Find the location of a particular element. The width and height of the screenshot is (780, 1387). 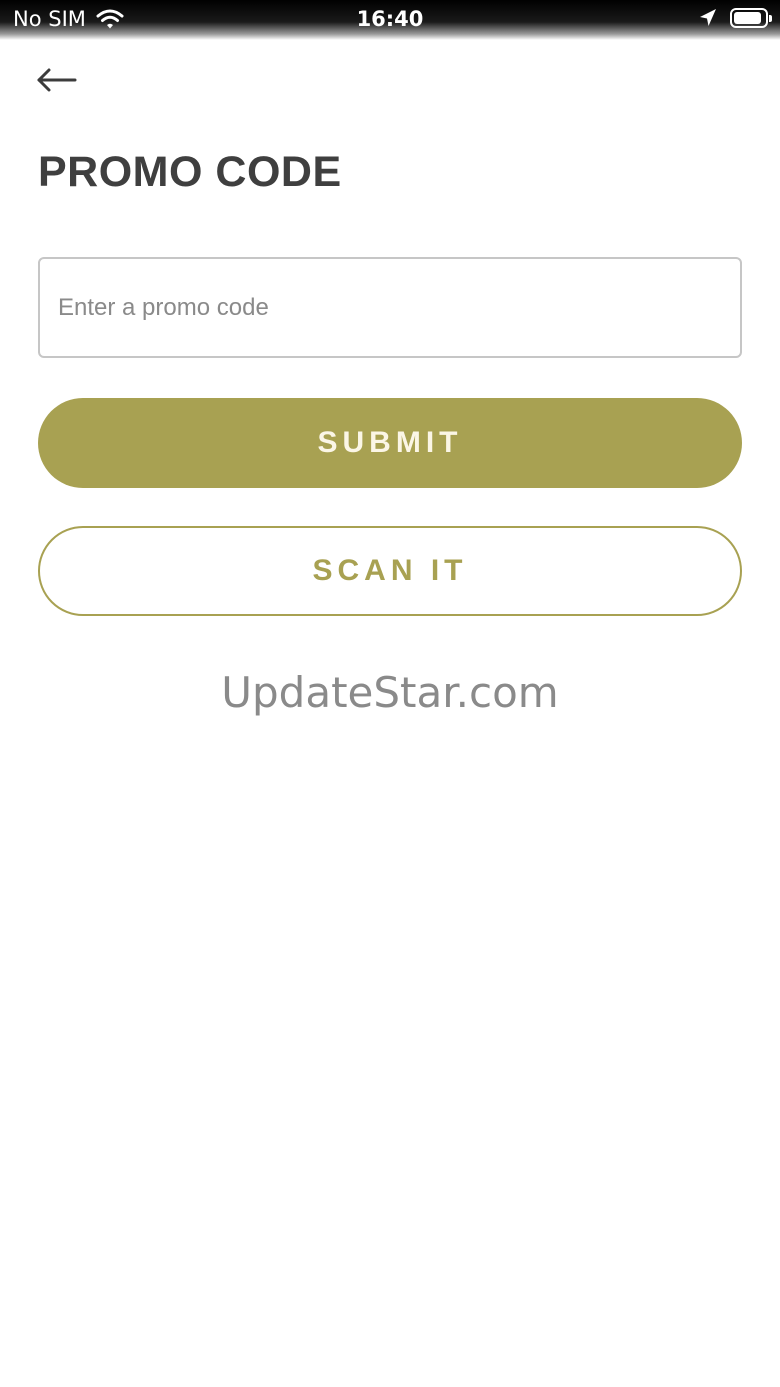

status-right is located at coordinates (735, 18).